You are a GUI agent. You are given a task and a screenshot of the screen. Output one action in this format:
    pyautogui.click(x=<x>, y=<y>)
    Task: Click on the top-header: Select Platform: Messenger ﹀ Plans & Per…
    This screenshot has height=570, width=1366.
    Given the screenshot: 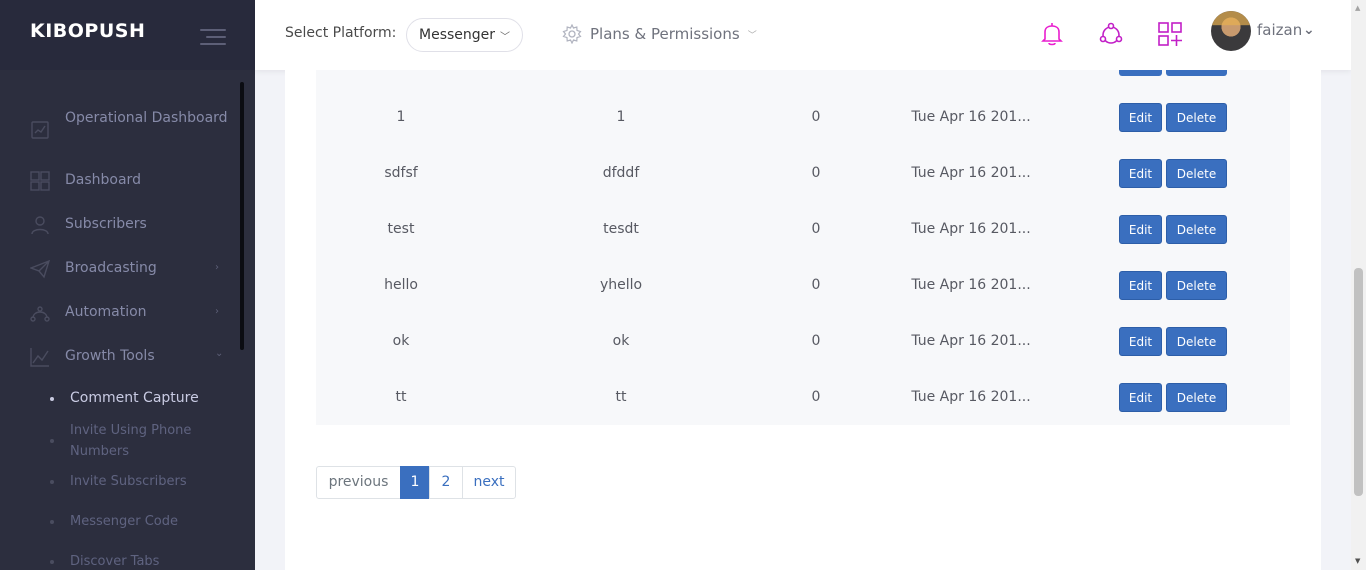 What is the action you would take?
    pyautogui.click(x=803, y=35)
    